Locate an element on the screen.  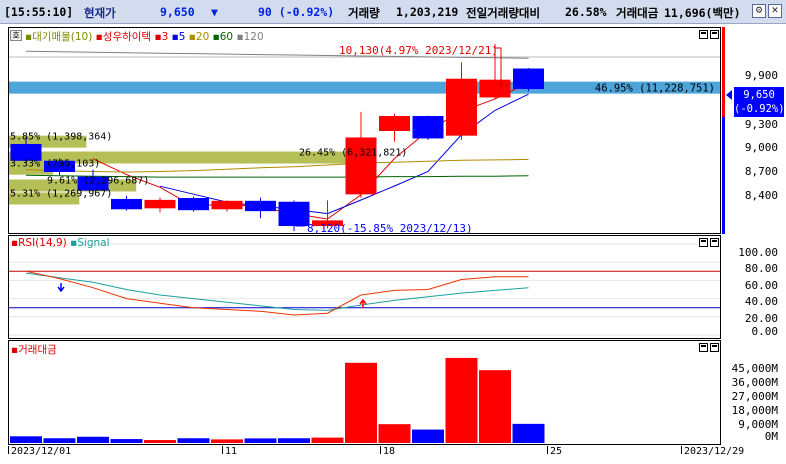
volume-profile-label: 26.45% (6,321,821) is located at coordinates (353, 153).